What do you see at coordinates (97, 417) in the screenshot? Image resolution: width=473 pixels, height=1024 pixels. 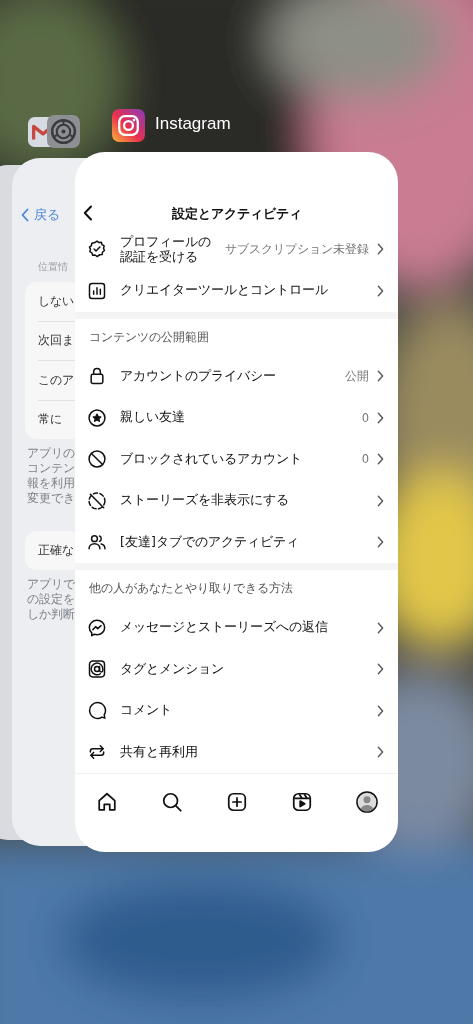 I see `star-circle-icon` at bounding box center [97, 417].